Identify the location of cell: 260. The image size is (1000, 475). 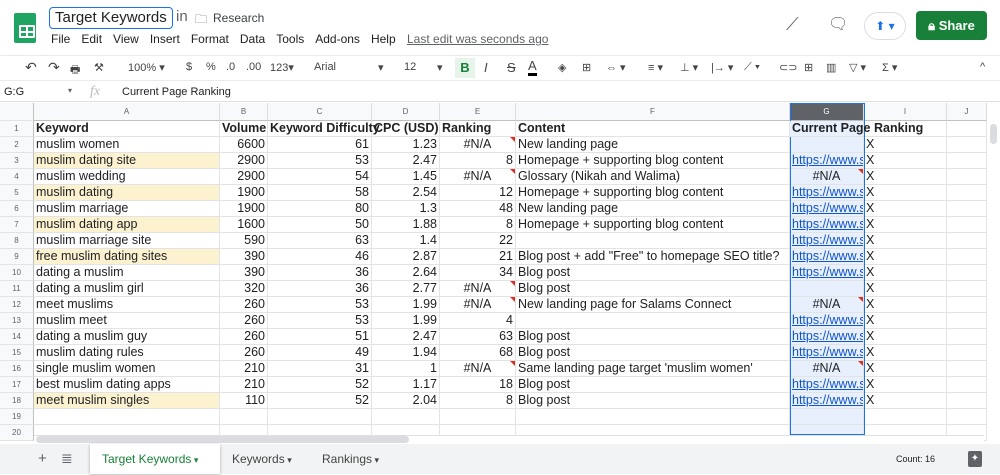
(244, 353).